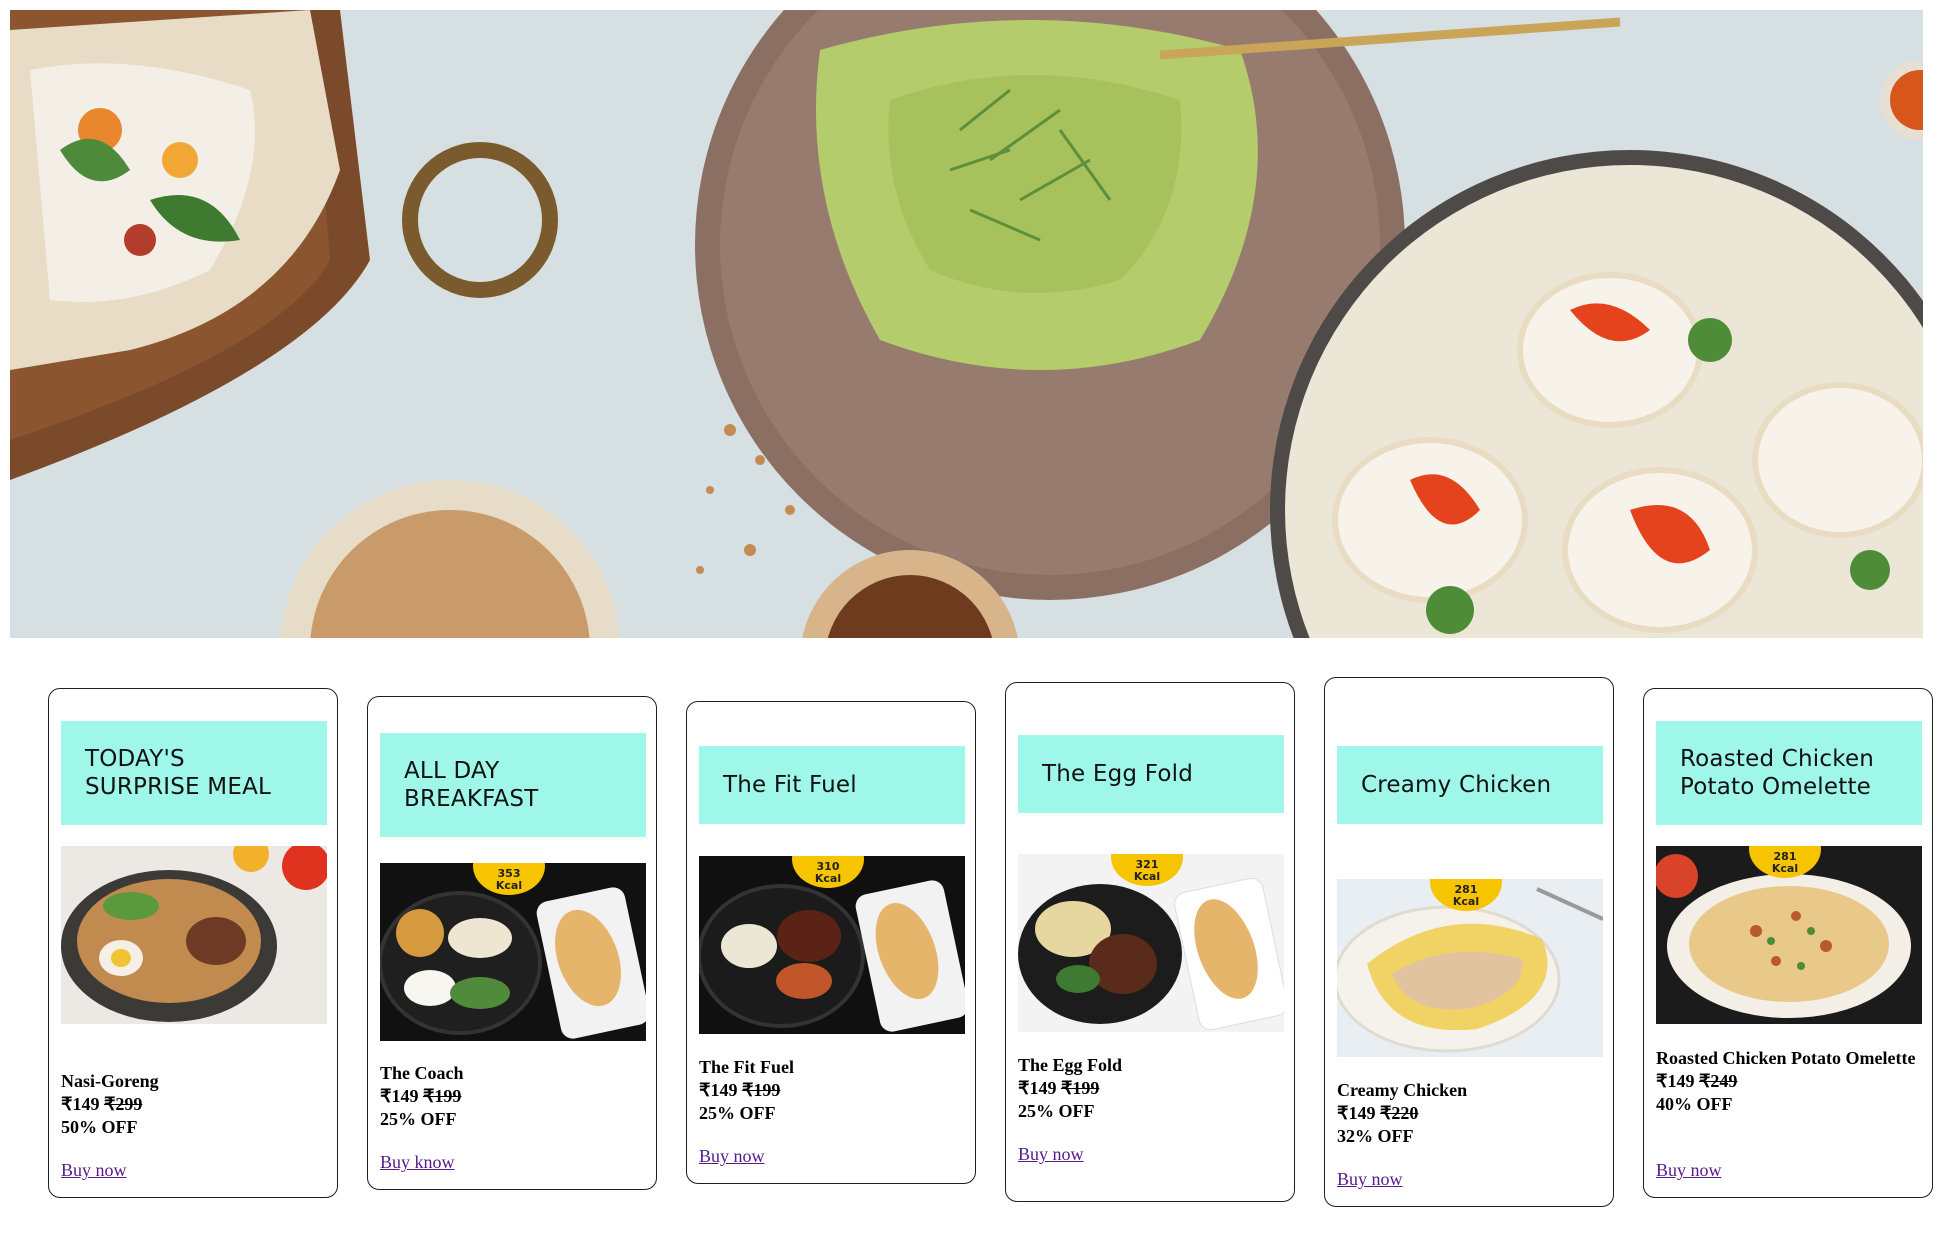 The width and height of the screenshot is (1947, 1237). I want to click on meal-info: The Coach ₹149 ₹199 25% OFF, so click(513, 1096).